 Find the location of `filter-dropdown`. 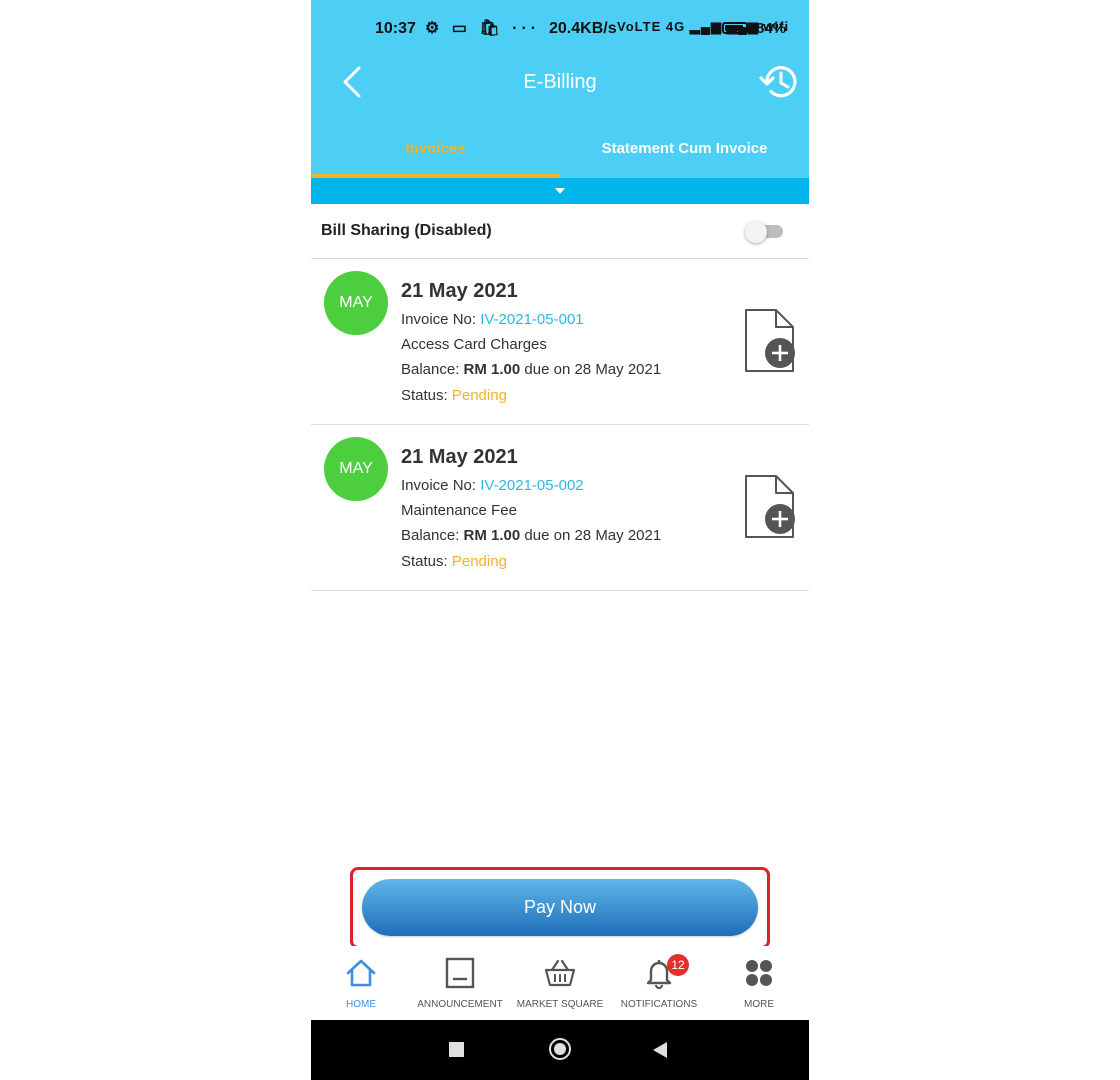

filter-dropdown is located at coordinates (560, 191).